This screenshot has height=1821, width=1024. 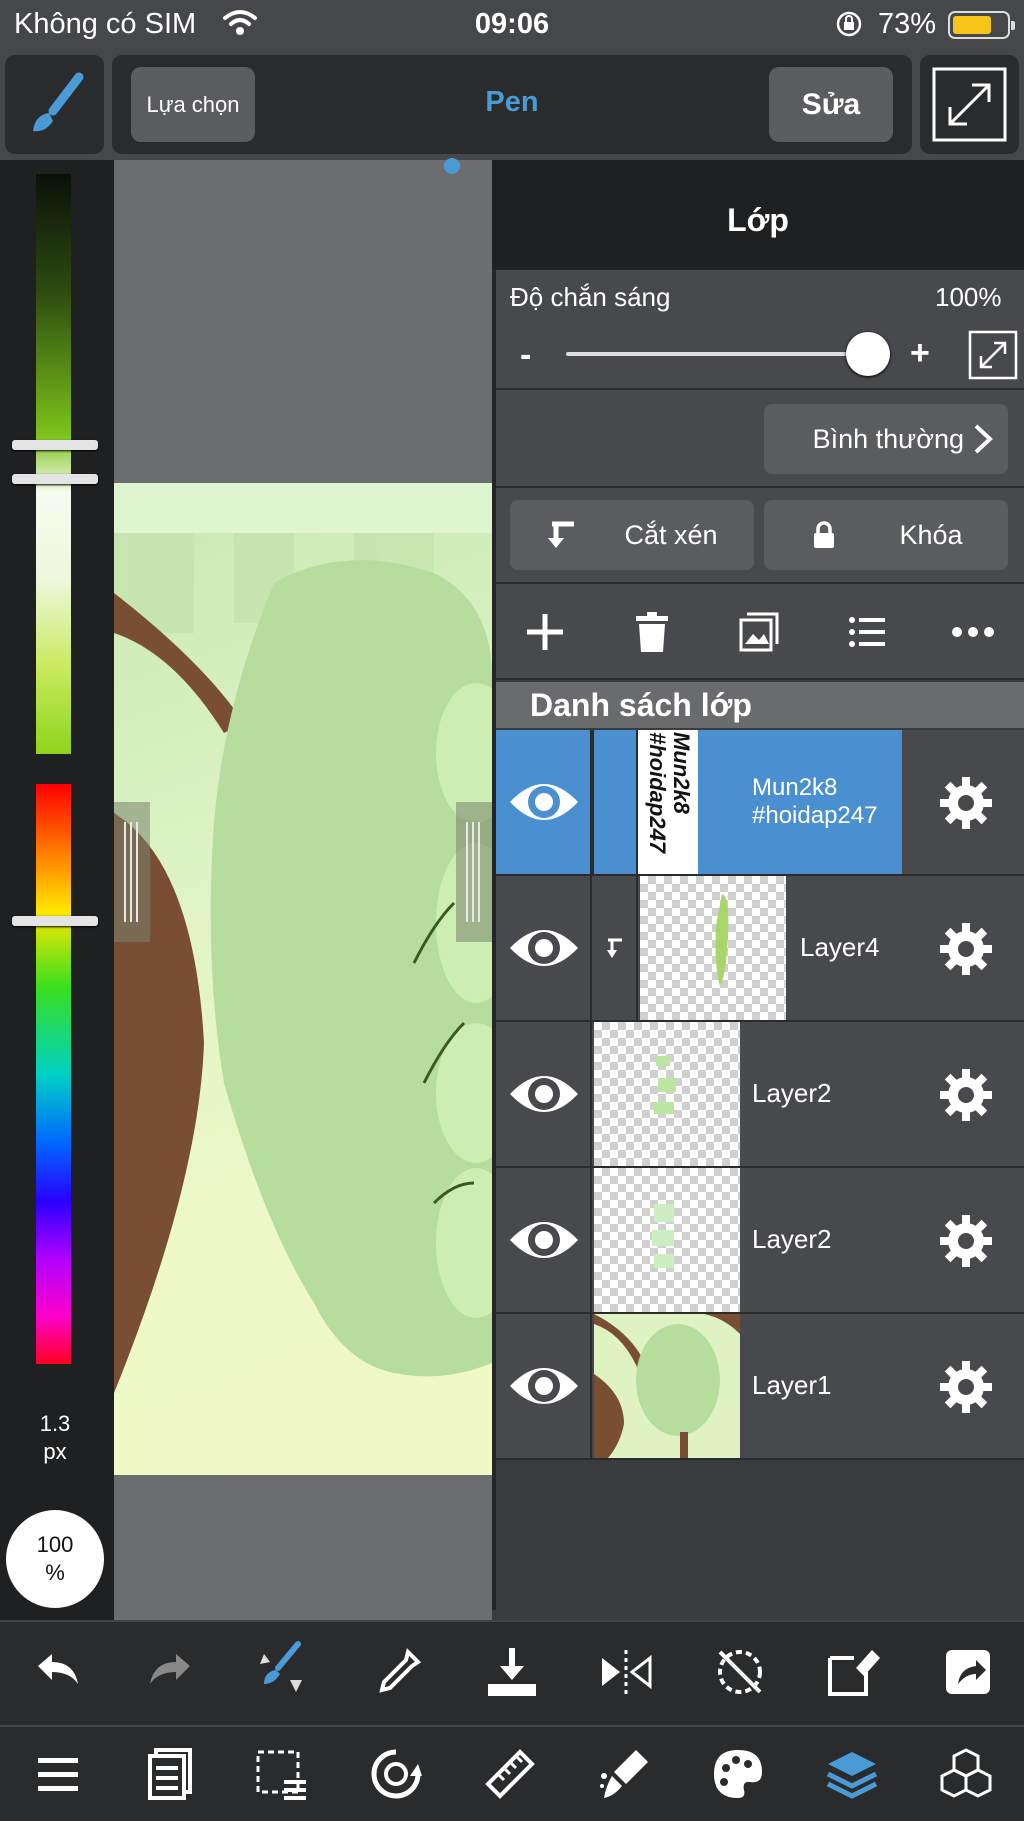 I want to click on layer-row-layer2-b: Layer2, so click(x=760, y=1241).